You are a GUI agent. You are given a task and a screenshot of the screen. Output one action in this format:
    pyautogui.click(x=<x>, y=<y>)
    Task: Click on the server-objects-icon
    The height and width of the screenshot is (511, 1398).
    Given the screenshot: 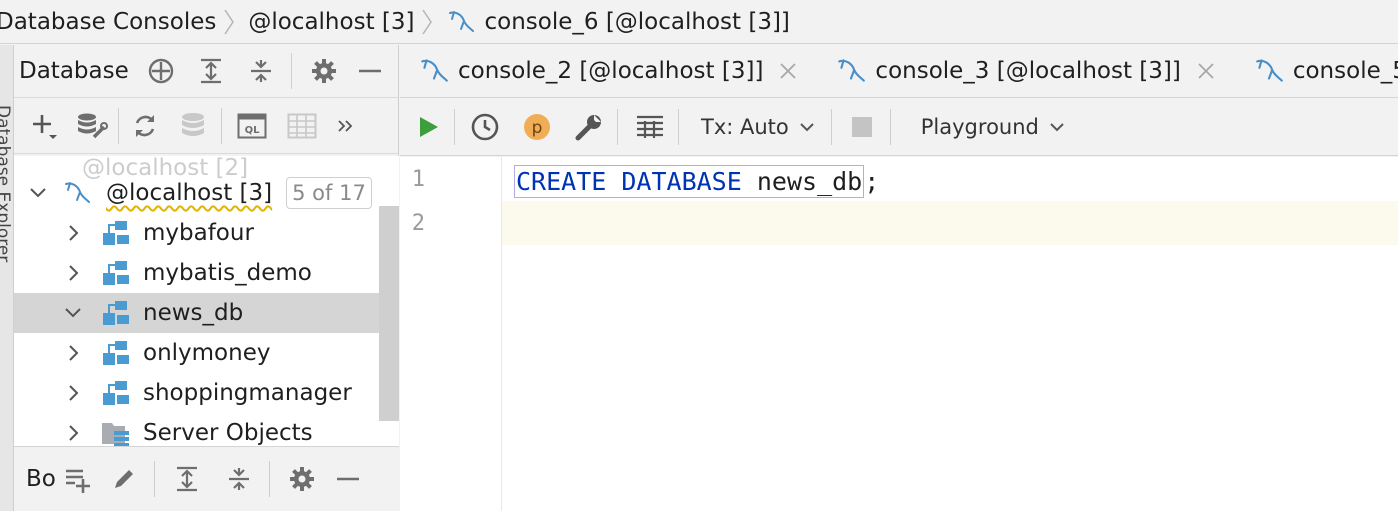 What is the action you would take?
    pyautogui.click(x=115, y=434)
    